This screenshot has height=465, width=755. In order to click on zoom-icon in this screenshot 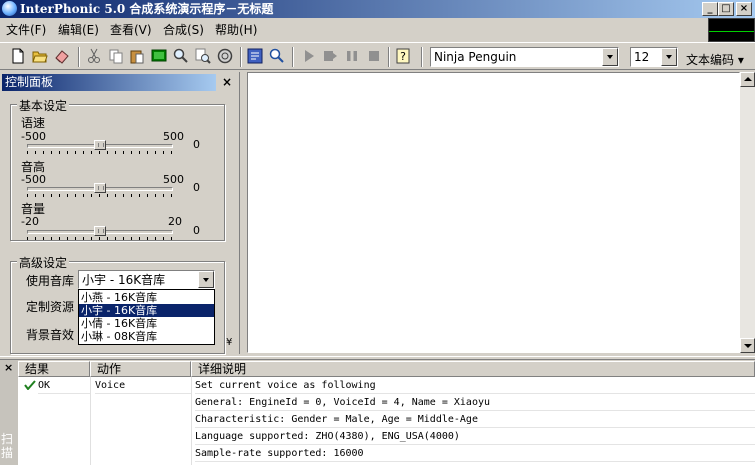, I will do `click(277, 56)`.